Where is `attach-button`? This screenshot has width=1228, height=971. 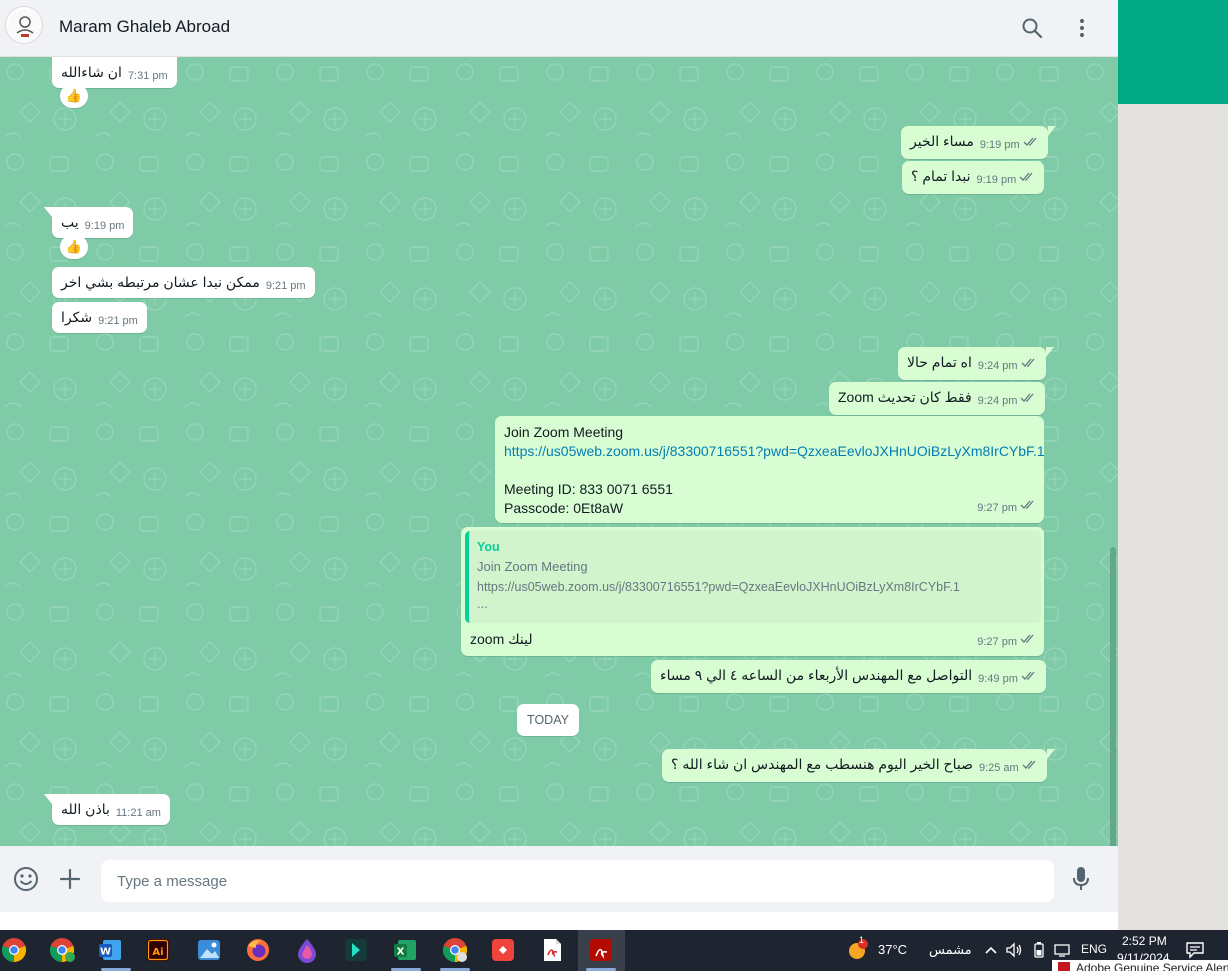 attach-button is located at coordinates (70, 879).